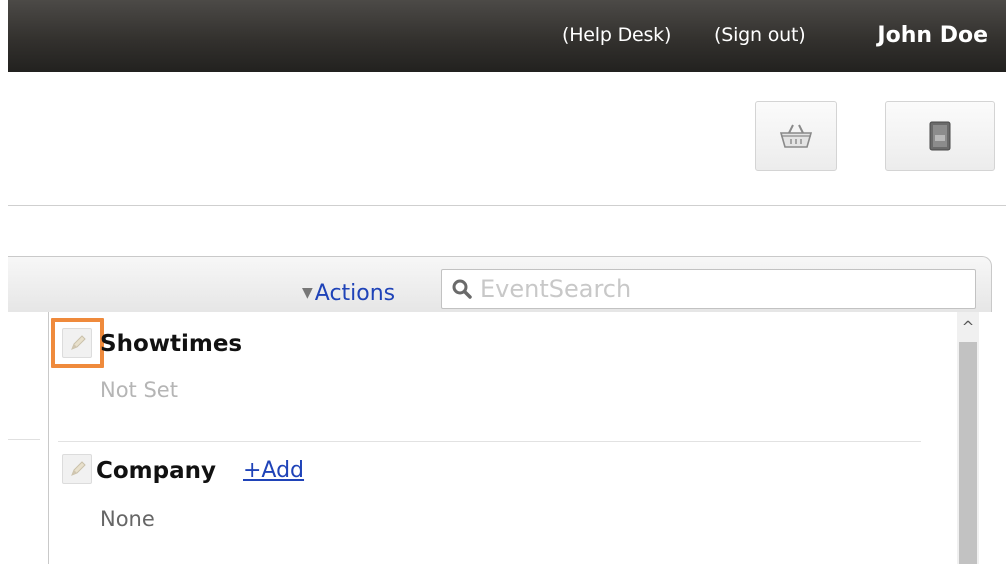 This screenshot has height=564, width=1006. Describe the element at coordinates (616, 35) in the screenshot. I see `help-desk-link: (Help Desk)` at that location.